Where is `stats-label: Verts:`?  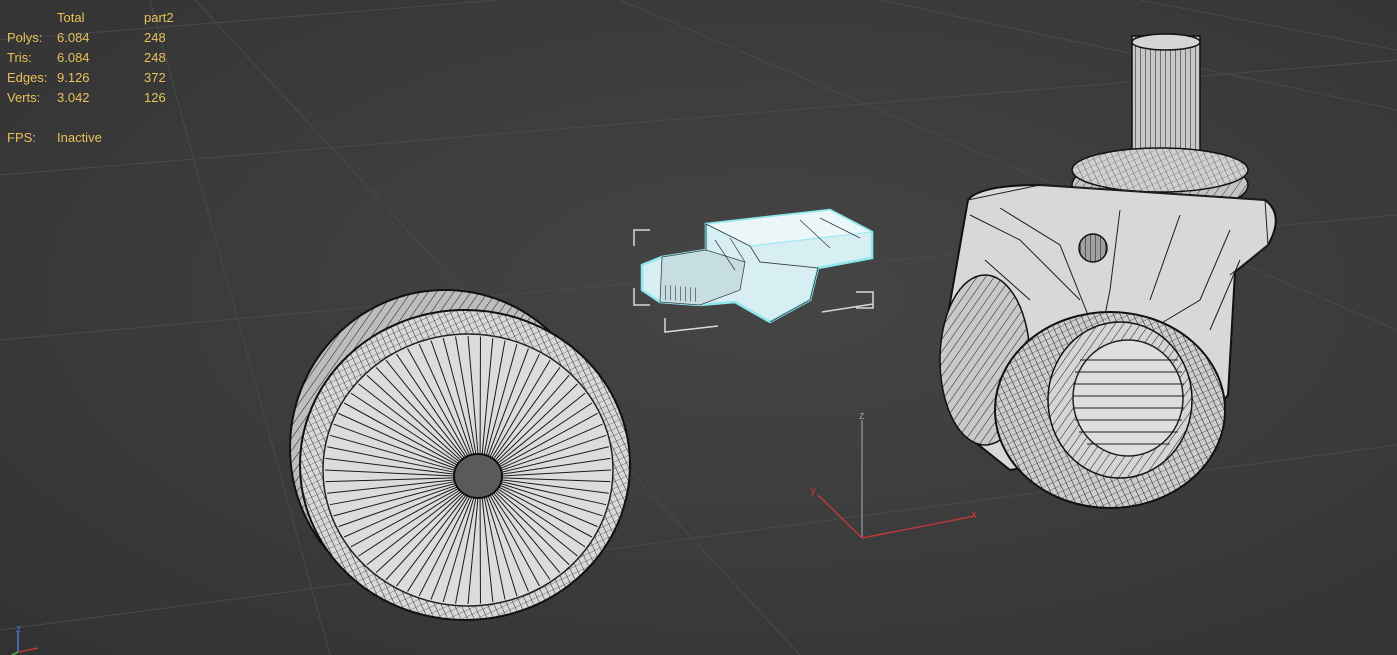 stats-label: Verts: is located at coordinates (24, 97).